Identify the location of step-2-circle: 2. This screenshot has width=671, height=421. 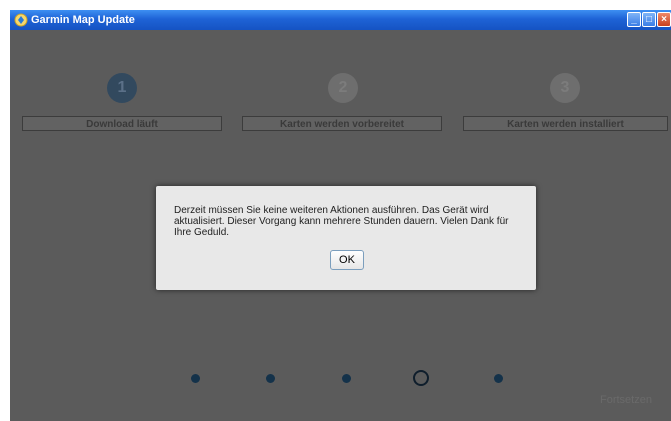
(343, 88).